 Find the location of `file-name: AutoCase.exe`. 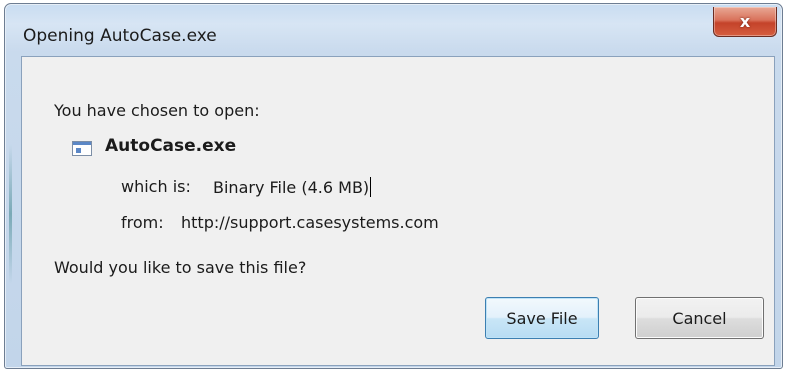

file-name: AutoCase.exe is located at coordinates (171, 146).